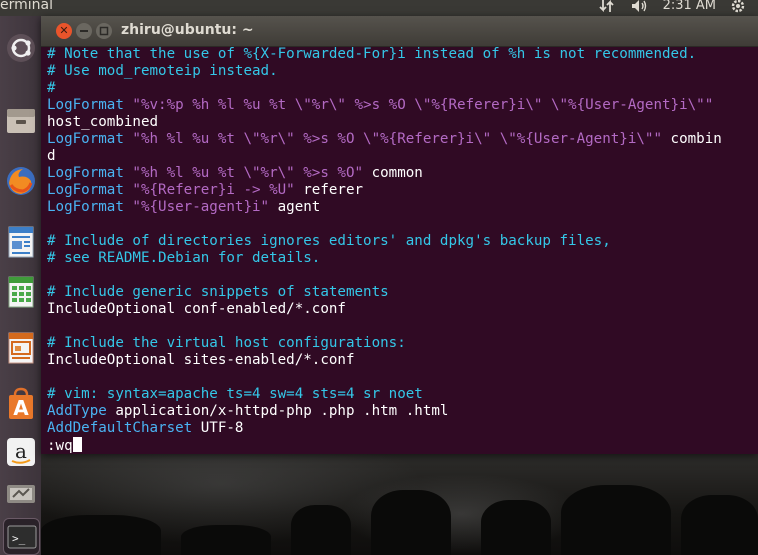  What do you see at coordinates (402, 292) in the screenshot?
I see `terminal-line: # Include generic snippets of statements` at bounding box center [402, 292].